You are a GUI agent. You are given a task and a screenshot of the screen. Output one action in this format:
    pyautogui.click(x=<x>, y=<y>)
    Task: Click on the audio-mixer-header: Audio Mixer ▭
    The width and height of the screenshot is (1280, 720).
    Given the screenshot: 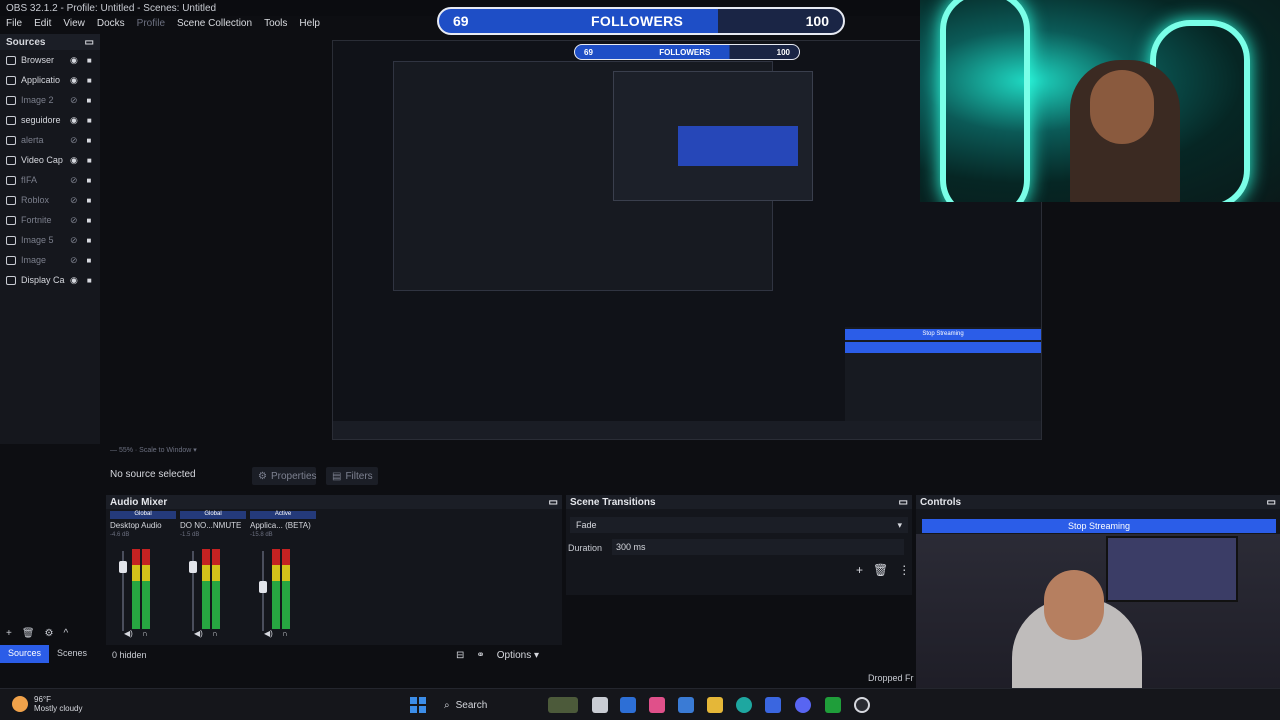 What is the action you would take?
    pyautogui.click(x=334, y=502)
    